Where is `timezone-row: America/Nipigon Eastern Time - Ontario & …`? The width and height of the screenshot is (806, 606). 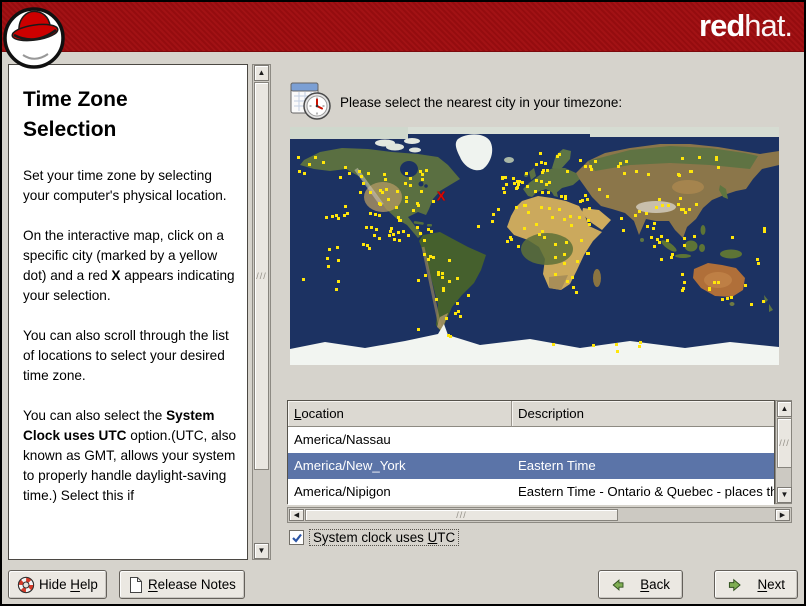 timezone-row: America/Nipigon Eastern Time - Ontario & … is located at coordinates (531, 492).